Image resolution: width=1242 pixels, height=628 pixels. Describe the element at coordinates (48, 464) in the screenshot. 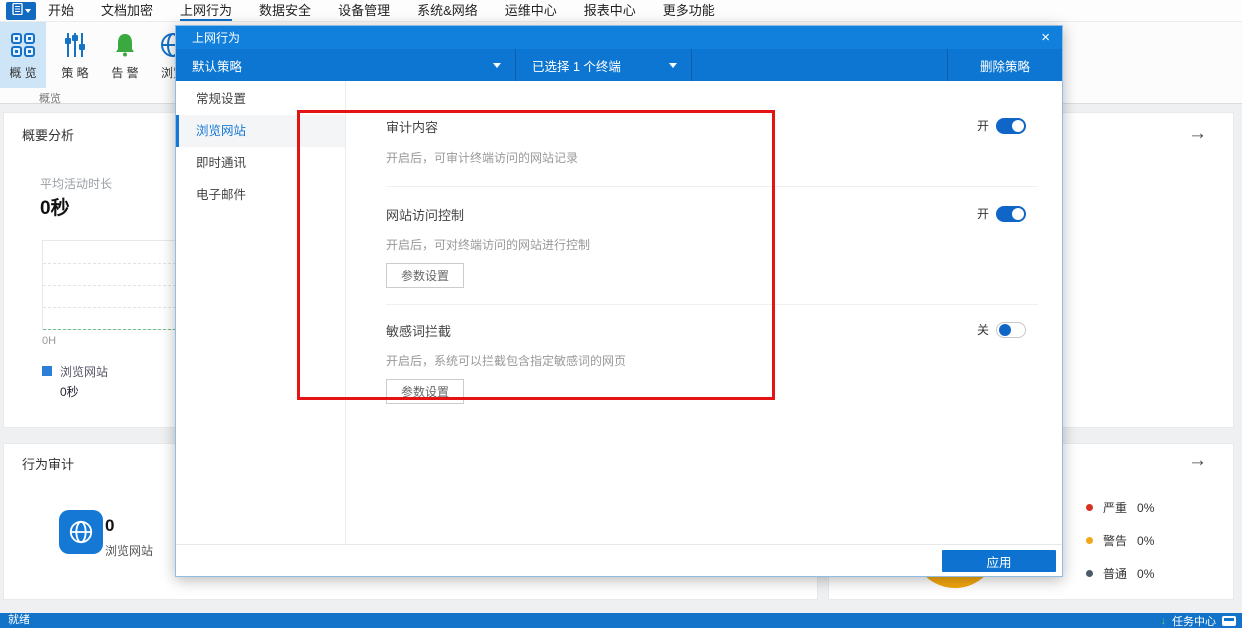

I see `panel-title: 行为审计` at that location.